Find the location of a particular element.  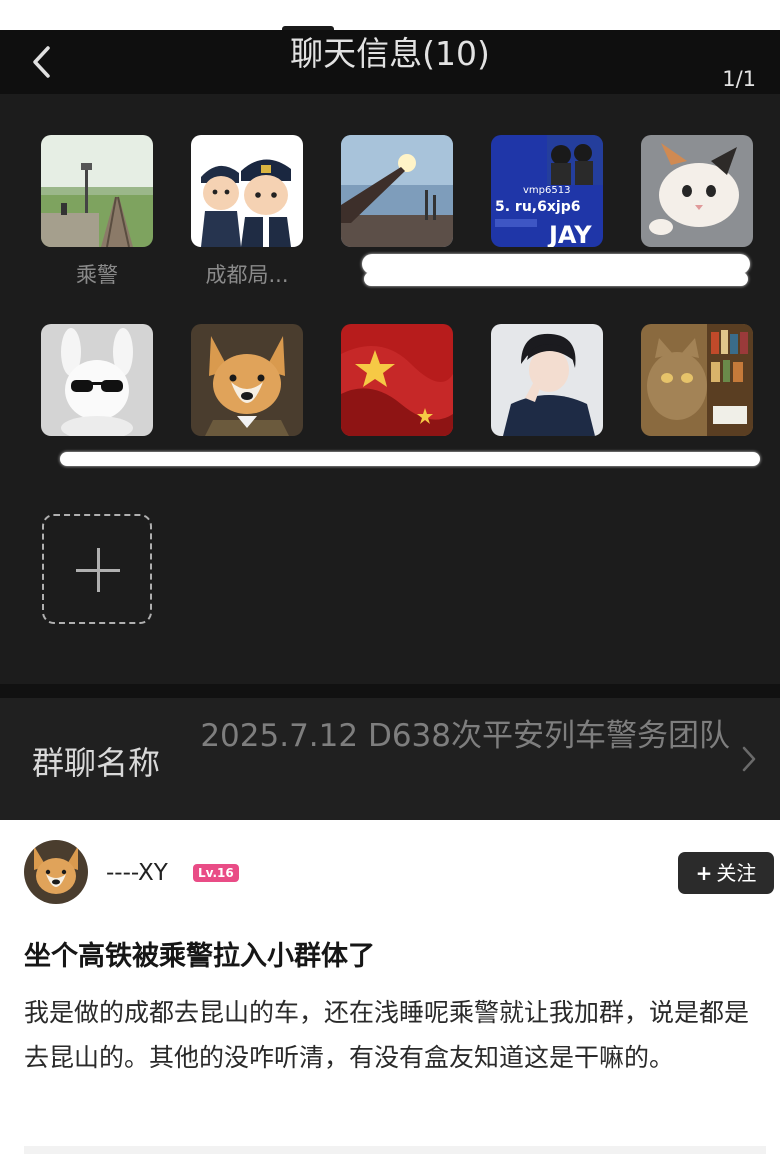

page-title: 聊天信息(10) is located at coordinates (390, 53).